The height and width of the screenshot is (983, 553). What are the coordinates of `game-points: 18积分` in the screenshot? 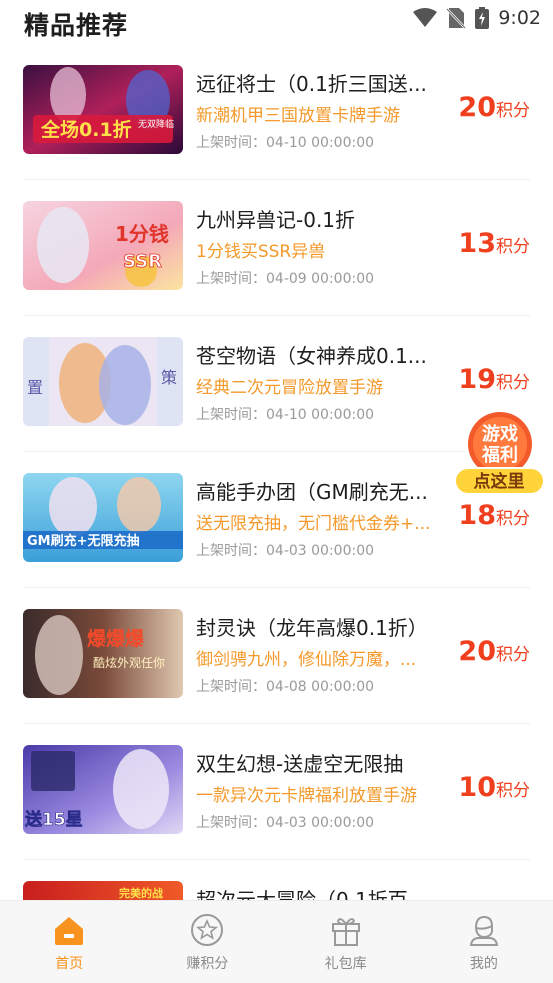 It's located at (494, 515).